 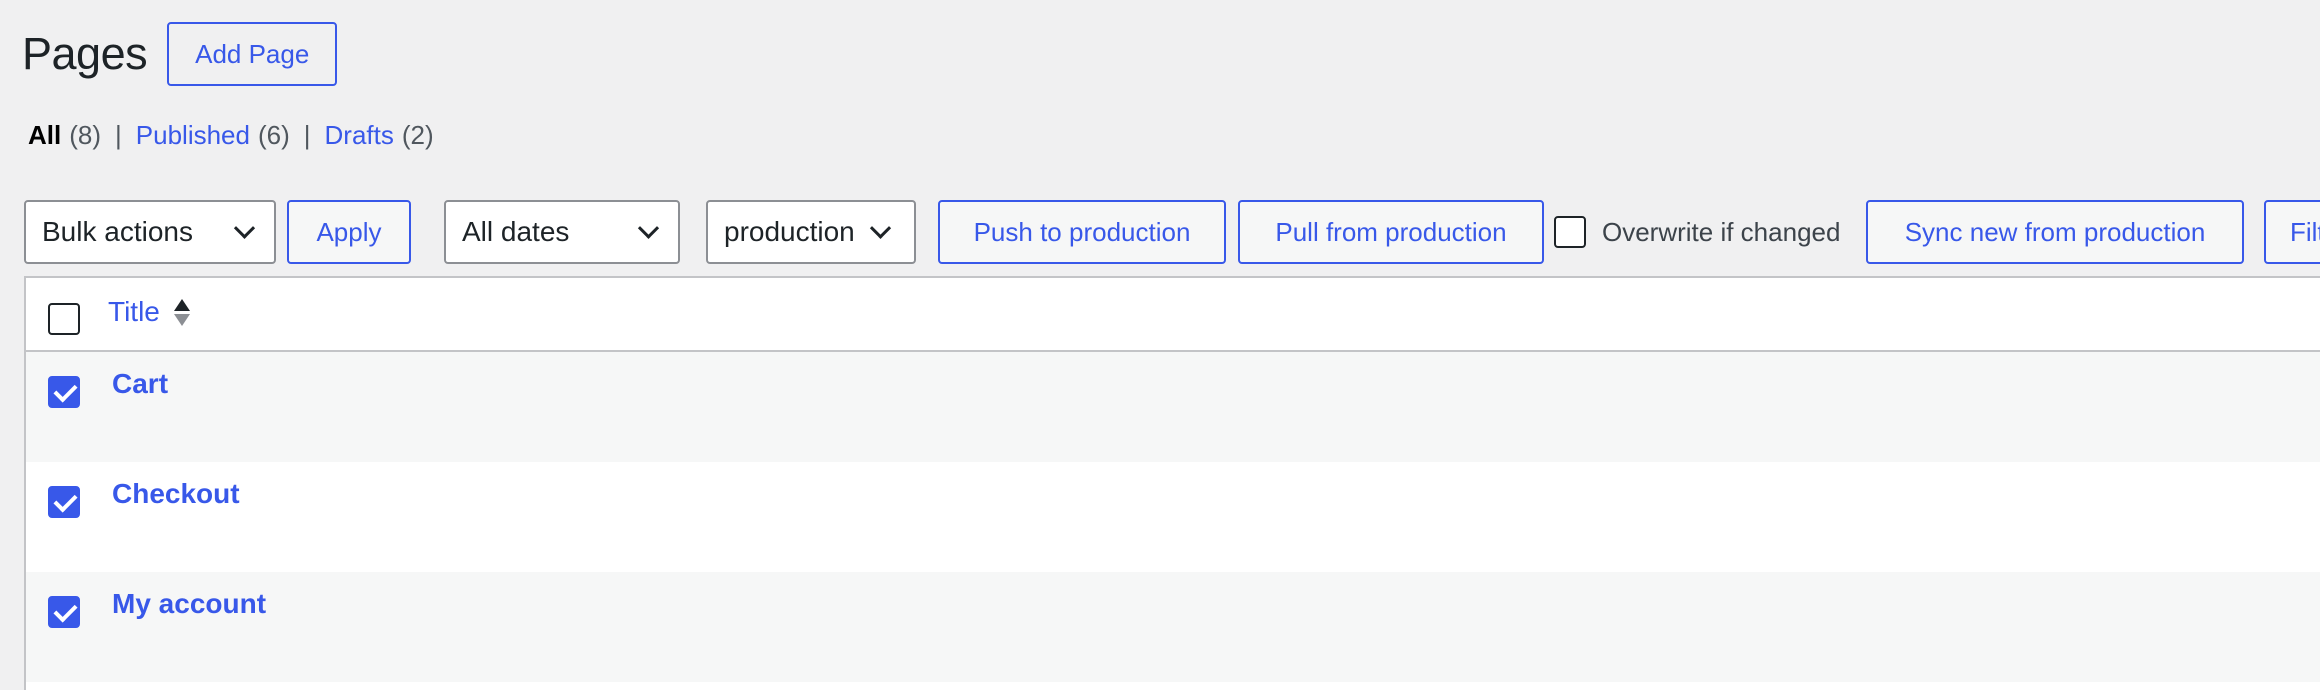 I want to click on push-to-production-button: Push to production, so click(x=1082, y=232).